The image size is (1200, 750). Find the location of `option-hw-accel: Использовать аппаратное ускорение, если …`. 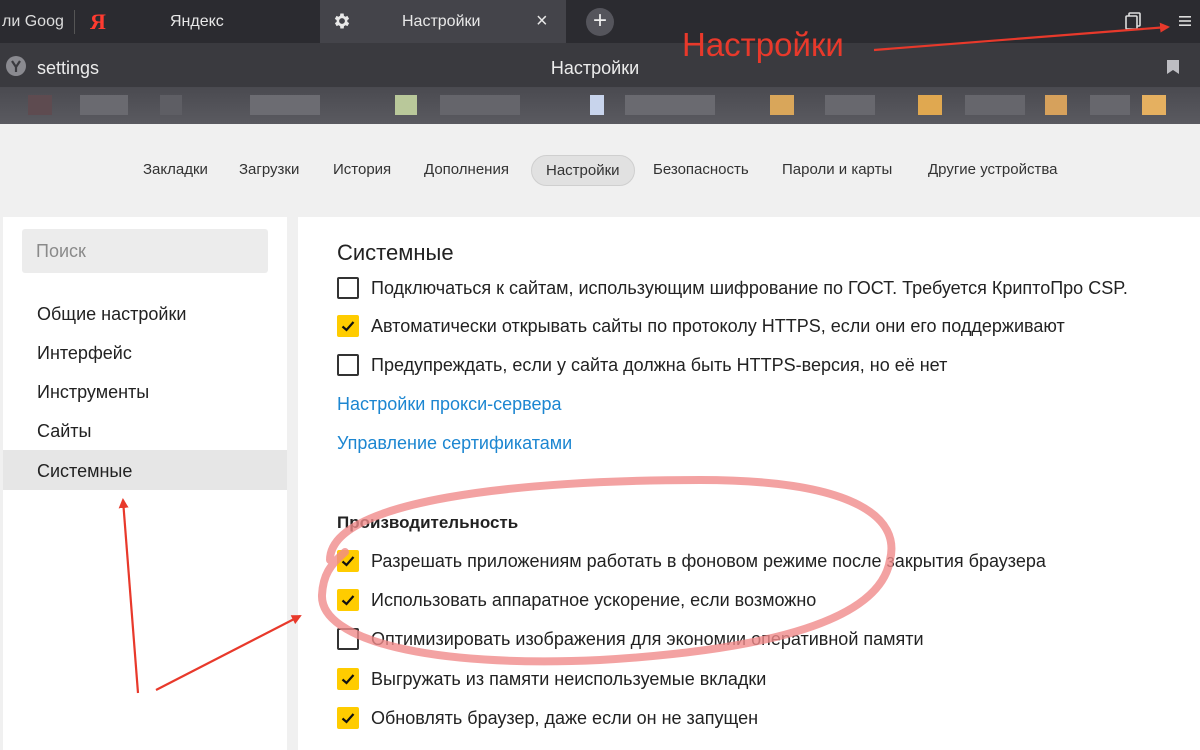

option-hw-accel: Использовать аппаратное ускорение, если … is located at coordinates (576, 600).